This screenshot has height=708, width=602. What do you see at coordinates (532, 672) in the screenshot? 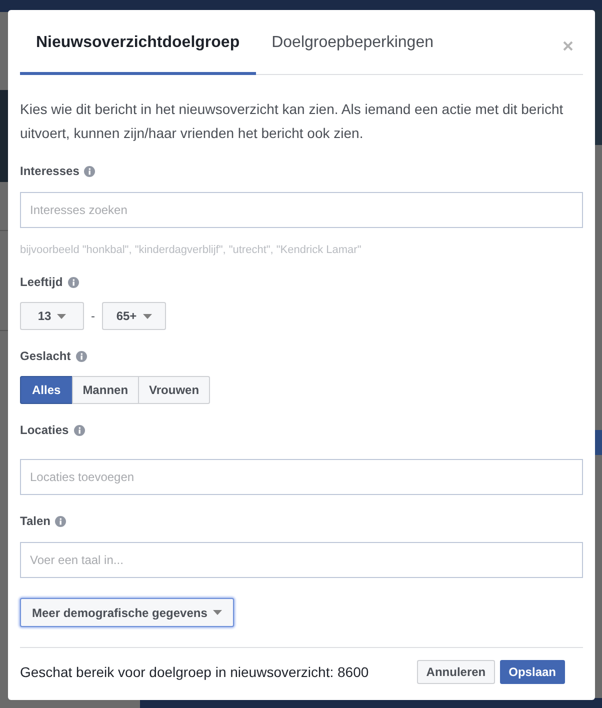
I see `save-button: Opslaan` at bounding box center [532, 672].